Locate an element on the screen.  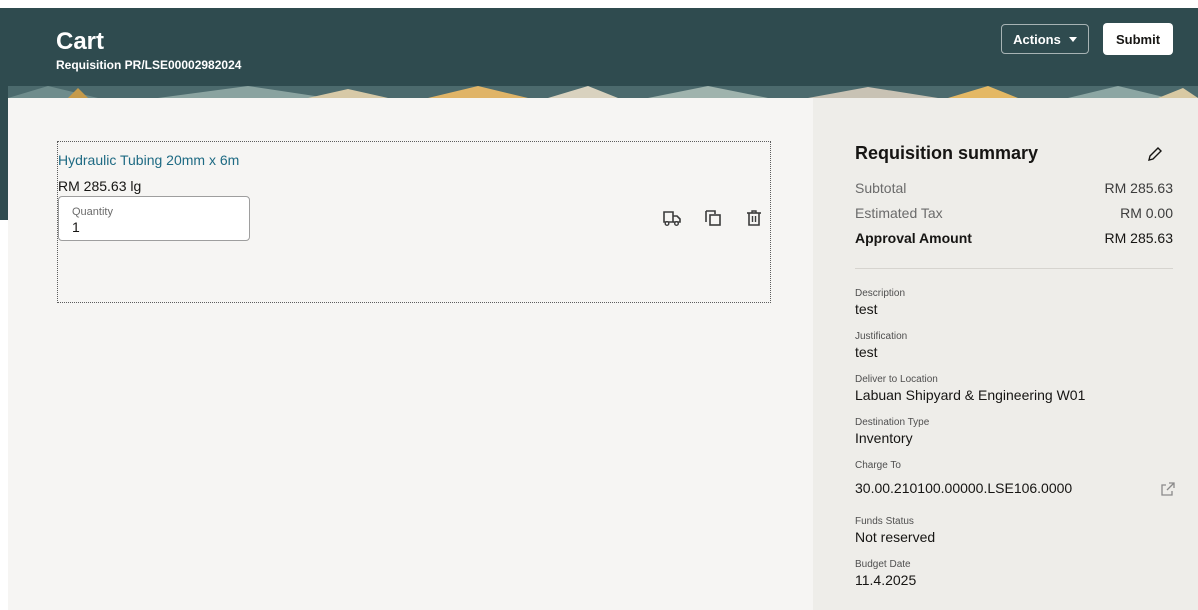
destination-type-label: Destination Type is located at coordinates (892, 422).